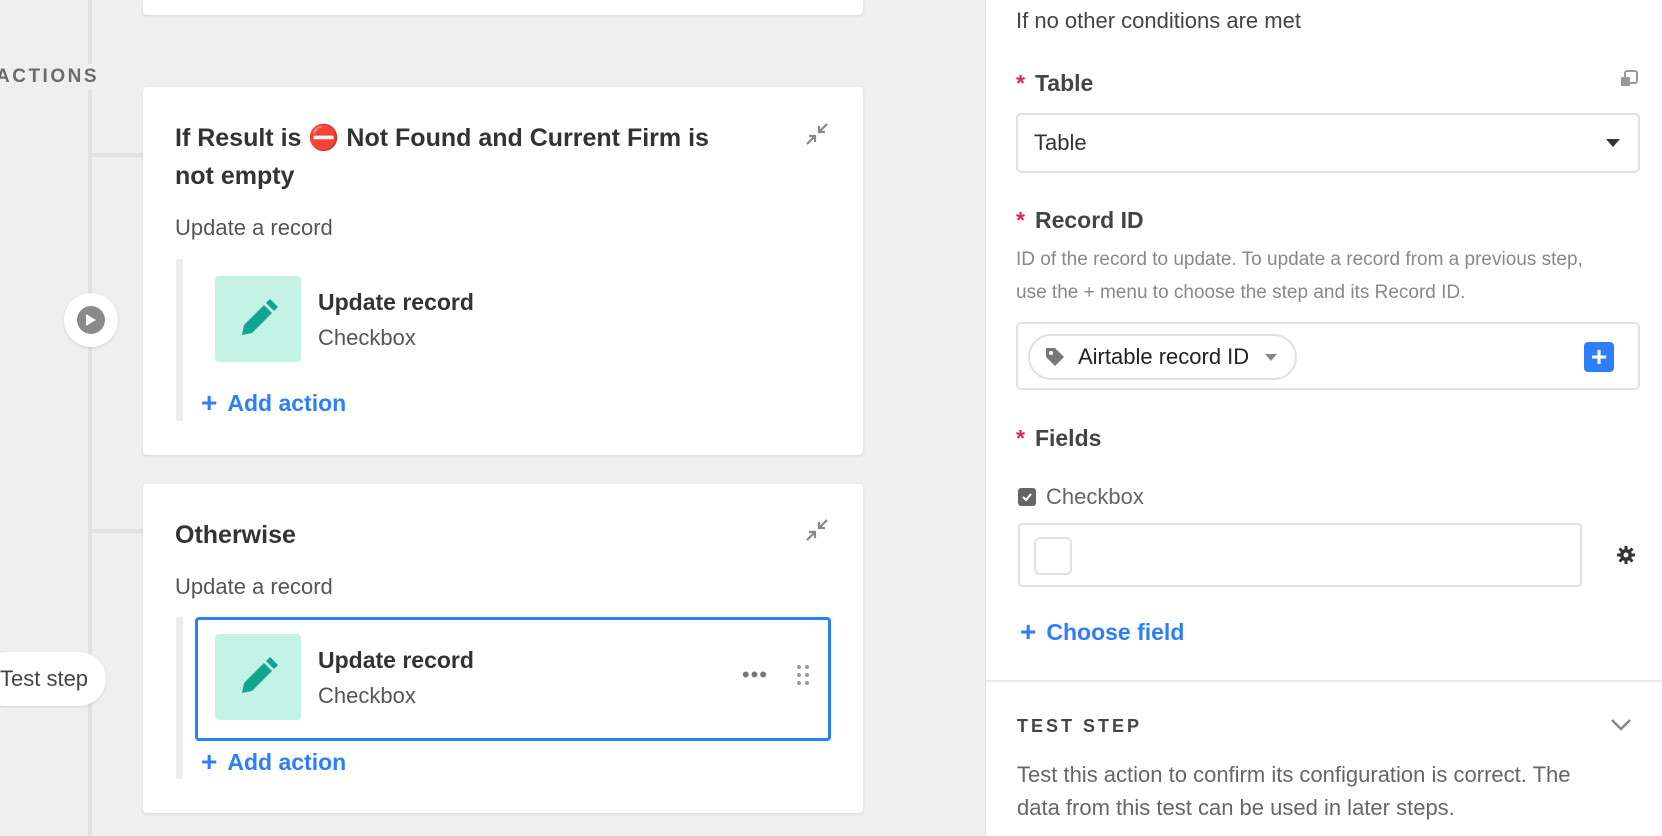 Image resolution: width=1662 pixels, height=836 pixels. Describe the element at coordinates (1027, 497) in the screenshot. I see `checkbox-field-icon` at that location.